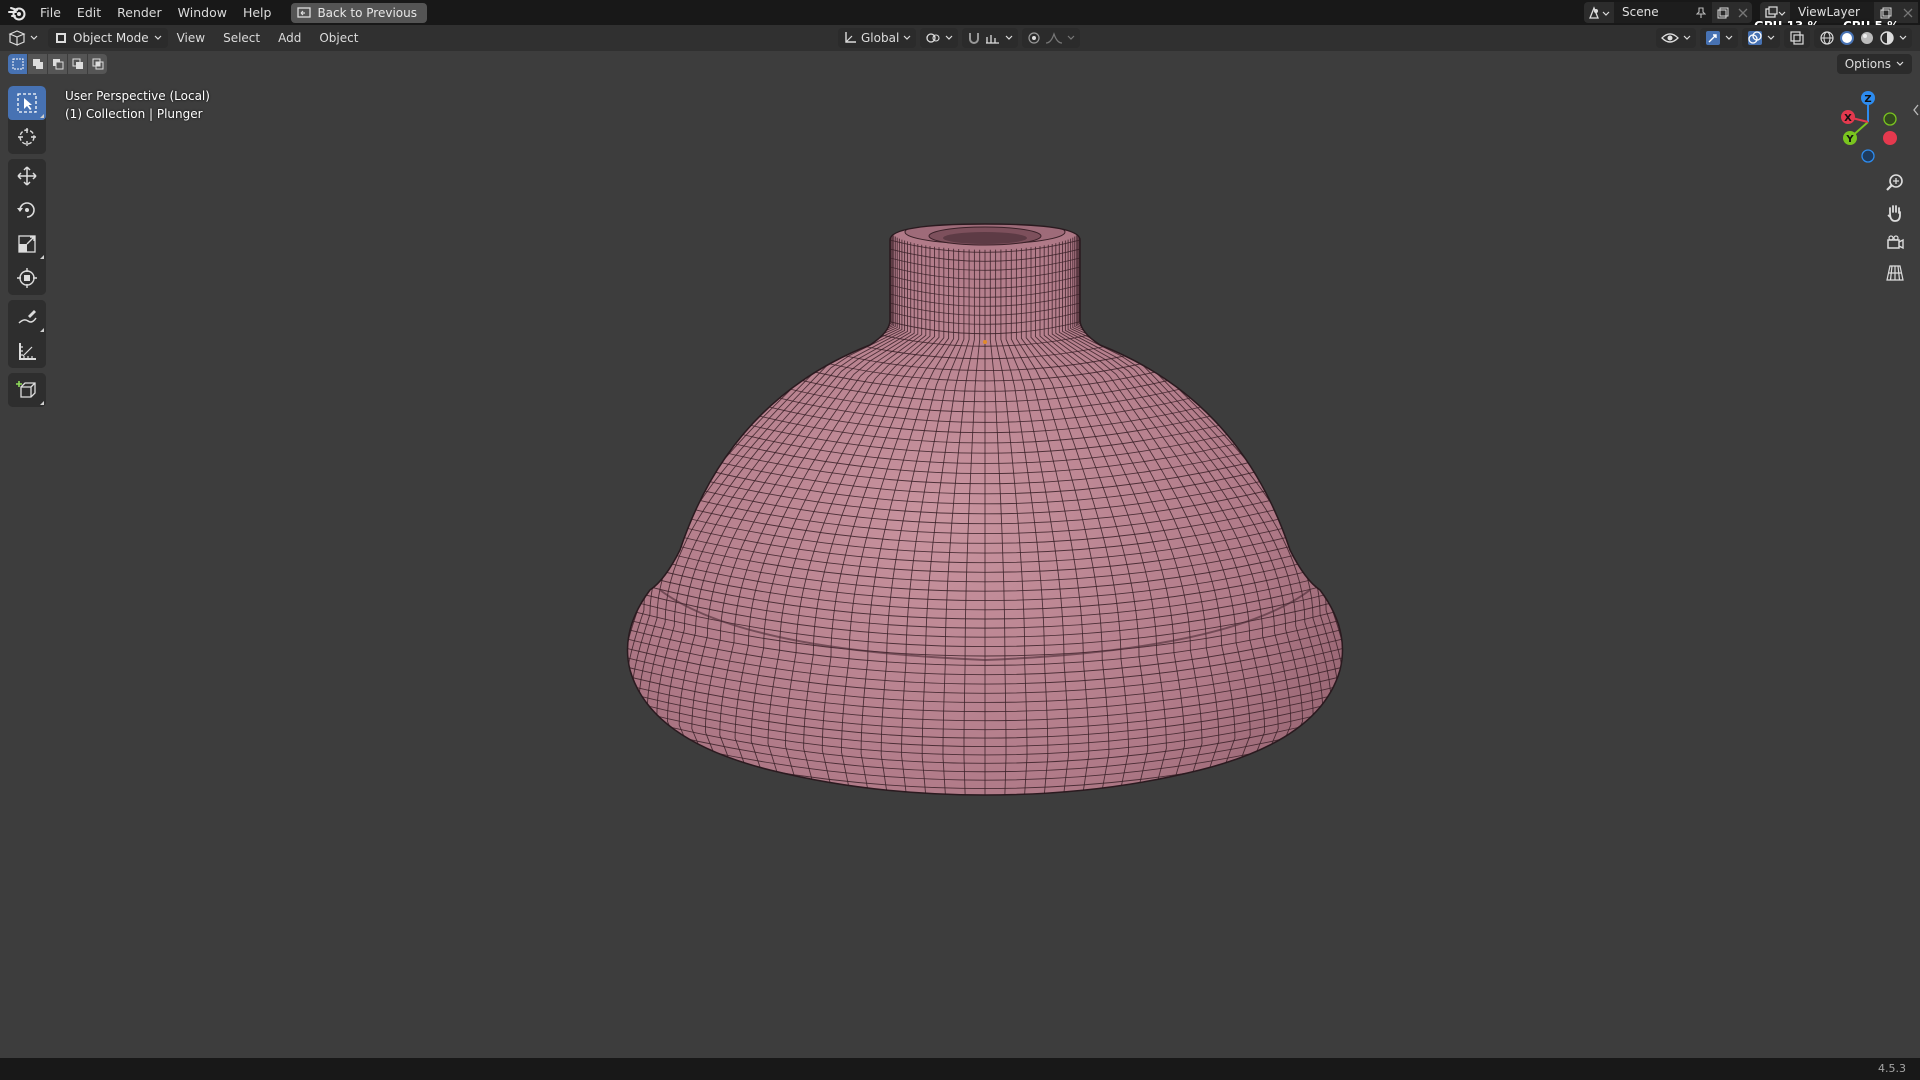 The height and width of the screenshot is (1080, 1920). Describe the element at coordinates (1743, 13) in the screenshot. I see `remove-scene-icon` at that location.